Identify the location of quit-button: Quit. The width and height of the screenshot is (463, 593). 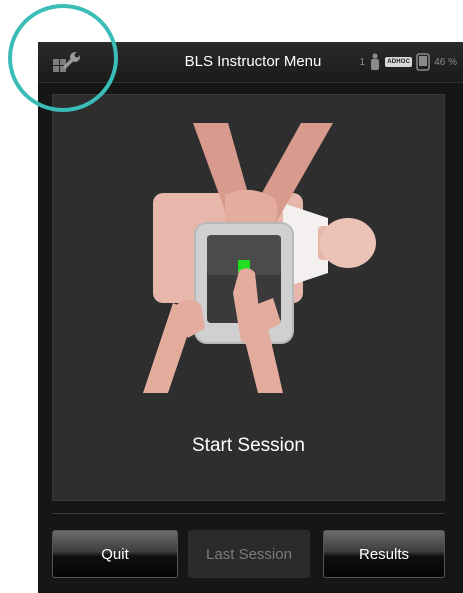
(115, 554).